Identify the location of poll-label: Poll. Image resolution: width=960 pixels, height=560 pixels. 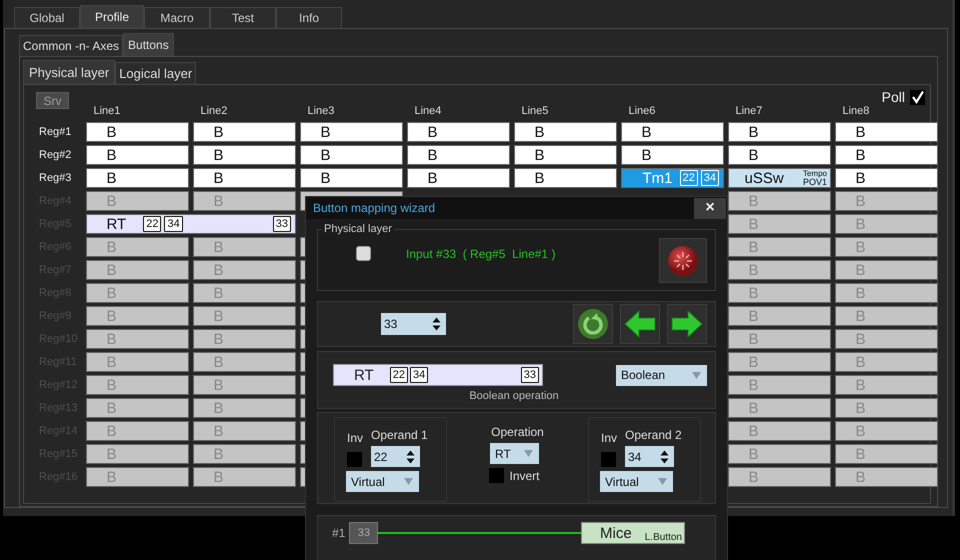
(893, 97).